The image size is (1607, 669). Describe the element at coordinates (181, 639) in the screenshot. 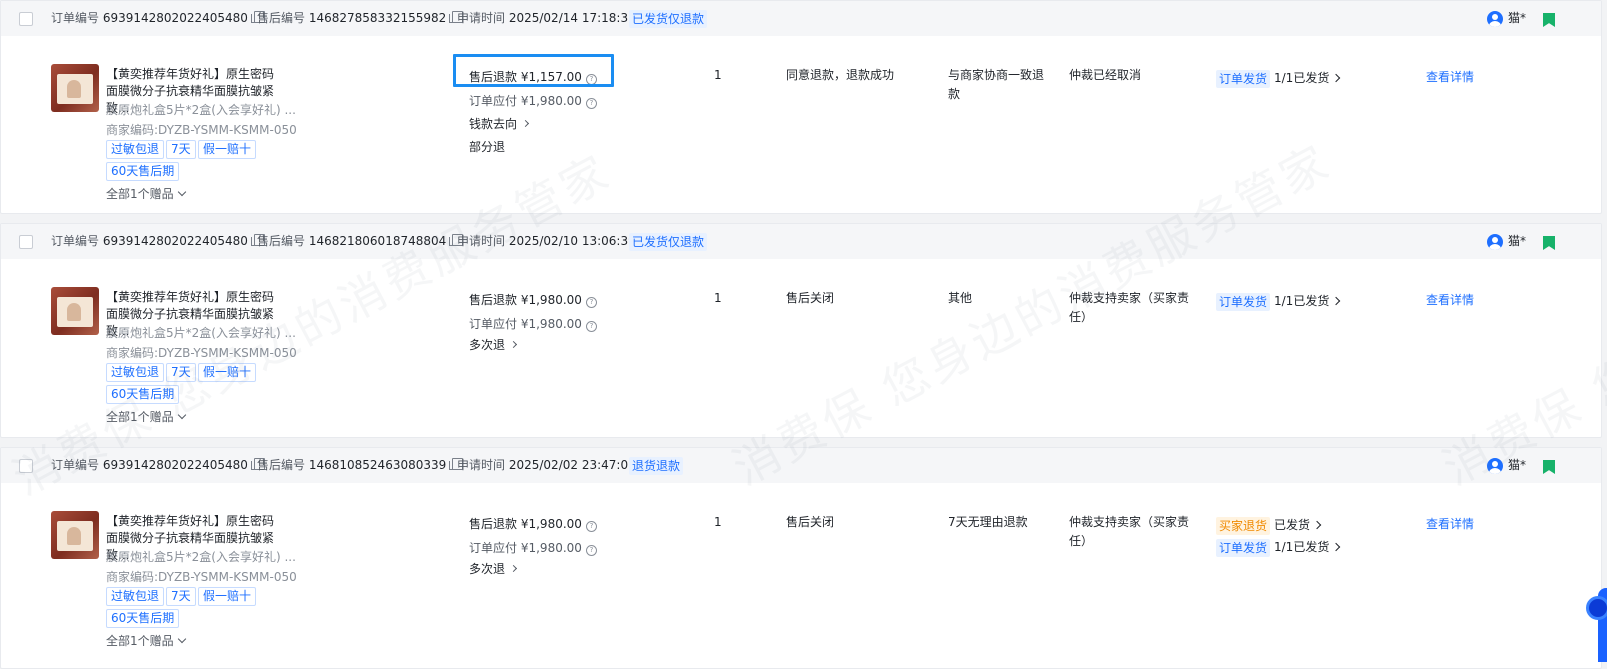

I see `chevron-down-icon` at that location.